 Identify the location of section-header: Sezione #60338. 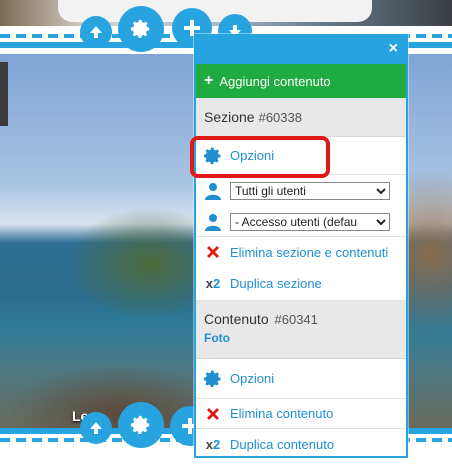
(301, 117).